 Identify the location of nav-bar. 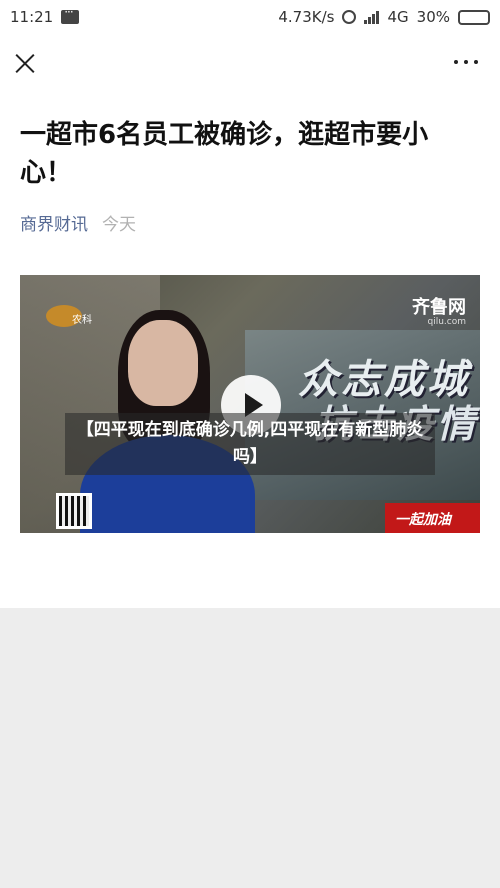
(250, 66).